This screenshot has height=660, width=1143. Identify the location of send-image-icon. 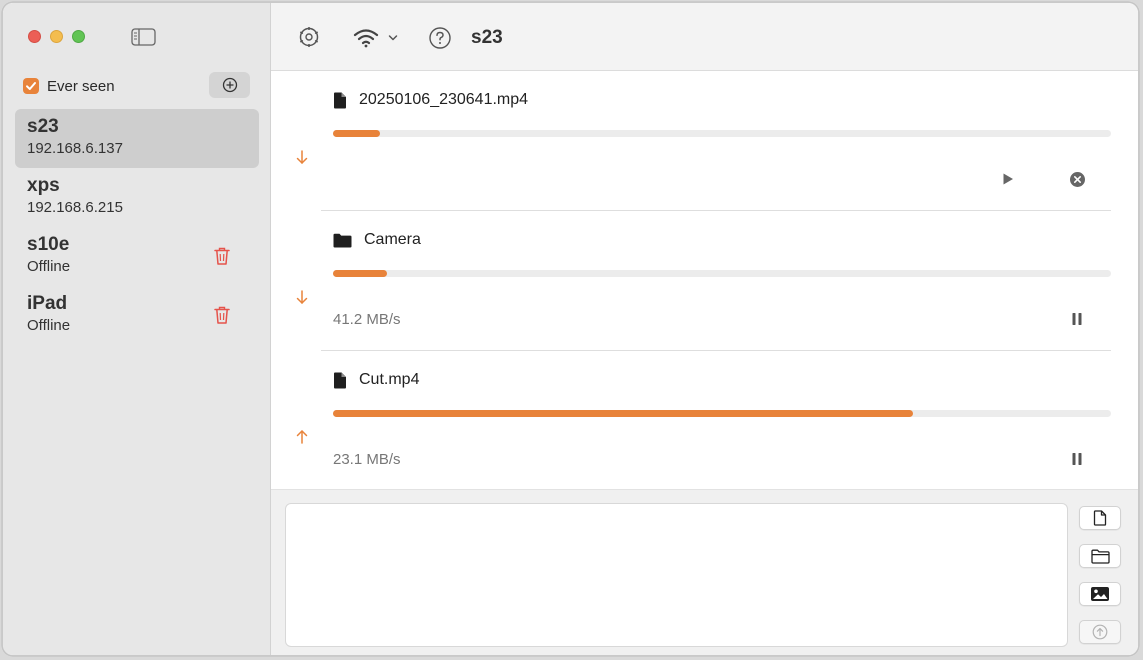
(1100, 594).